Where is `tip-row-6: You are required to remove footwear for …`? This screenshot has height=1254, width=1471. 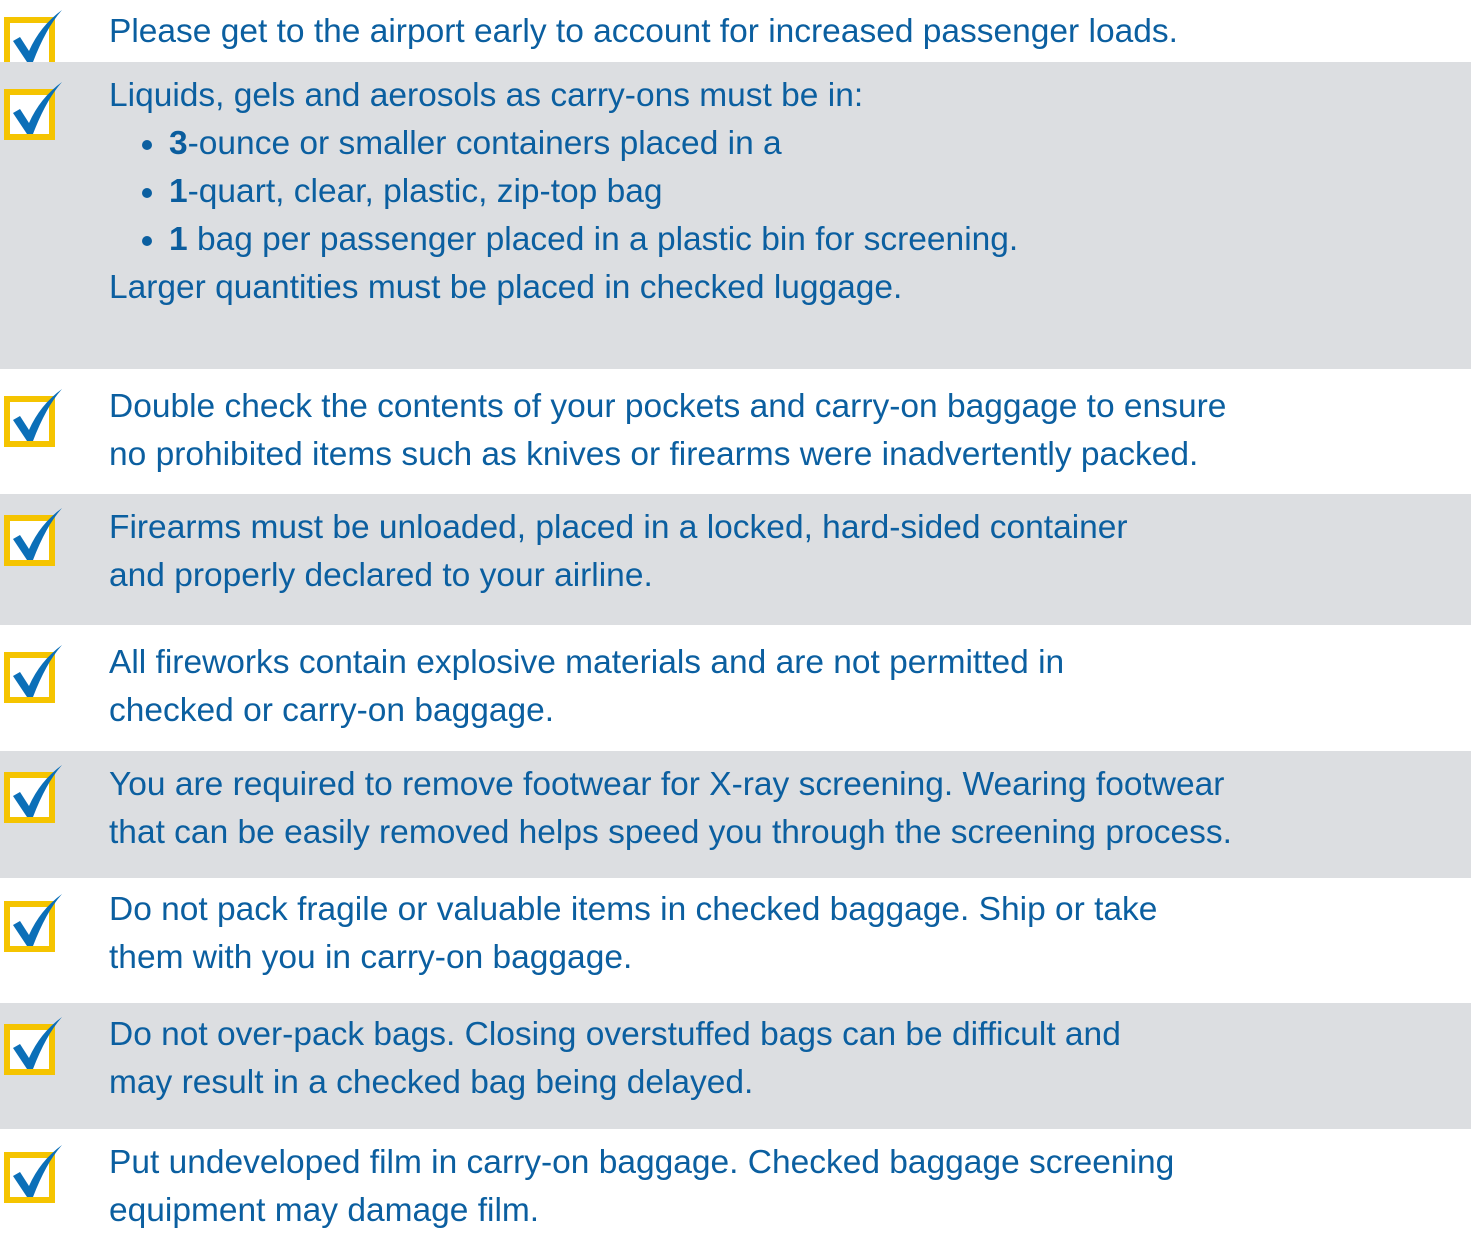 tip-row-6: You are required to remove footwear for … is located at coordinates (735, 814).